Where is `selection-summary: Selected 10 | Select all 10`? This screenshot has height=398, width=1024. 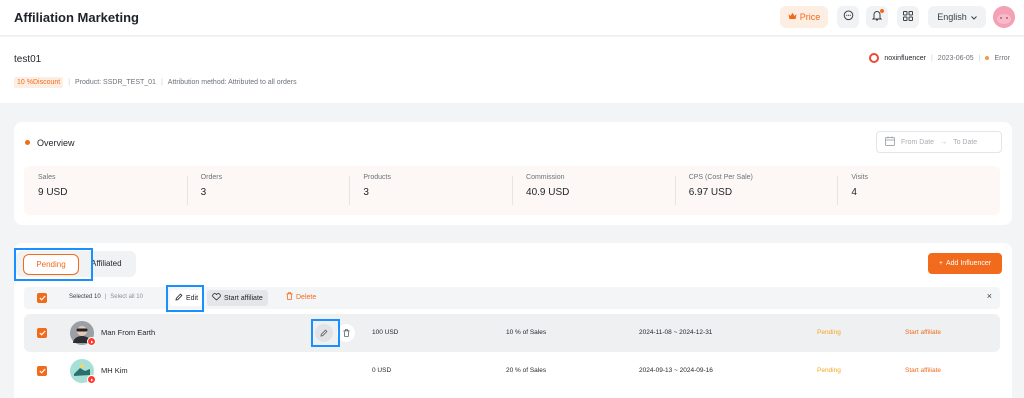
selection-summary: Selected 10 | Select all 10 is located at coordinates (106, 297).